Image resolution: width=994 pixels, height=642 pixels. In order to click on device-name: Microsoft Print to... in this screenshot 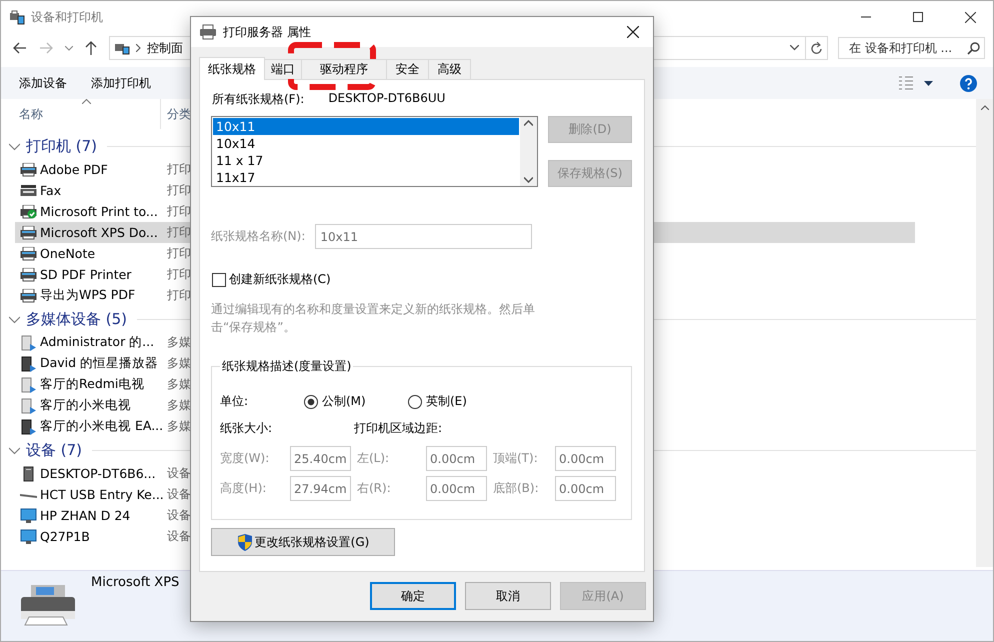, I will do `click(99, 211)`.